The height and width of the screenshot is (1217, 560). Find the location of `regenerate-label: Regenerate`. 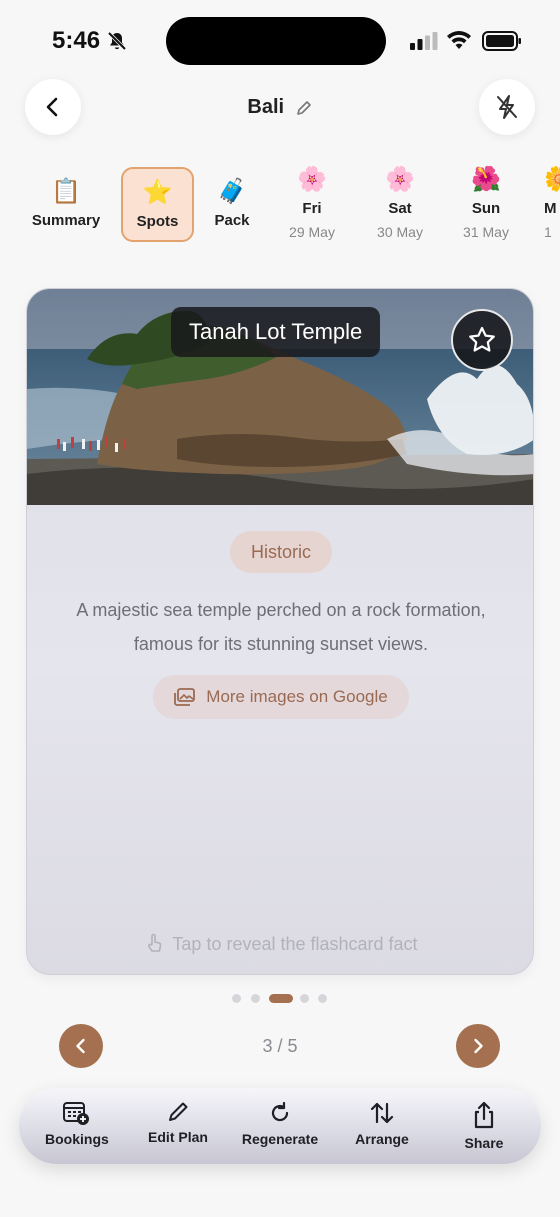

regenerate-label: Regenerate is located at coordinates (280, 1139).